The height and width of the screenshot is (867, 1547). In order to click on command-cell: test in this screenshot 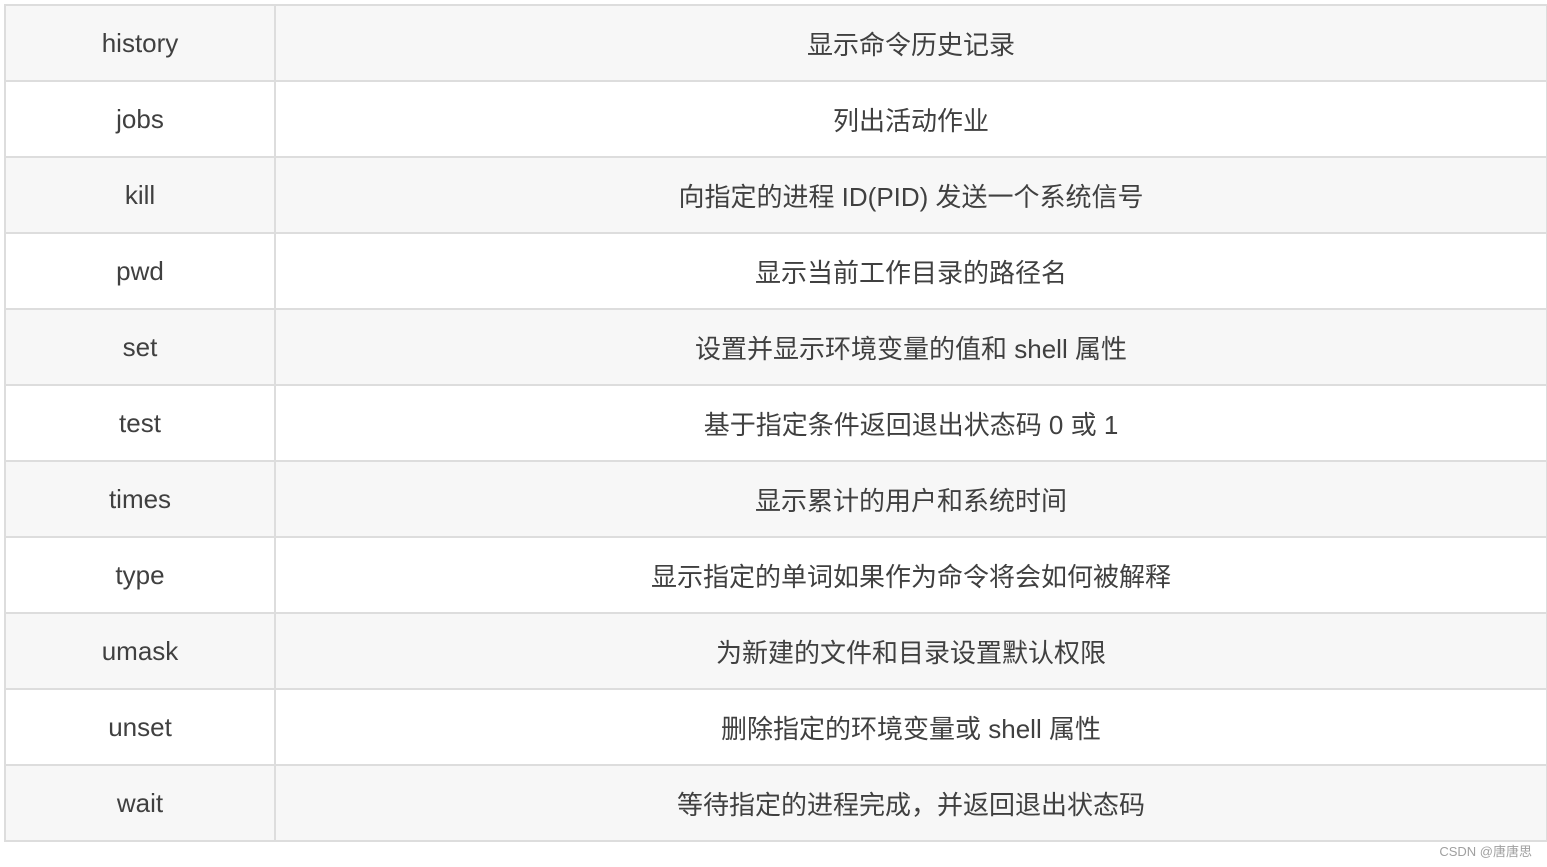, I will do `click(140, 423)`.